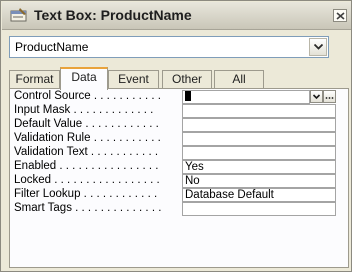  What do you see at coordinates (88, 208) in the screenshot?
I see `property-label: Smart Tags . . . . . . . . . . . . . .` at bounding box center [88, 208].